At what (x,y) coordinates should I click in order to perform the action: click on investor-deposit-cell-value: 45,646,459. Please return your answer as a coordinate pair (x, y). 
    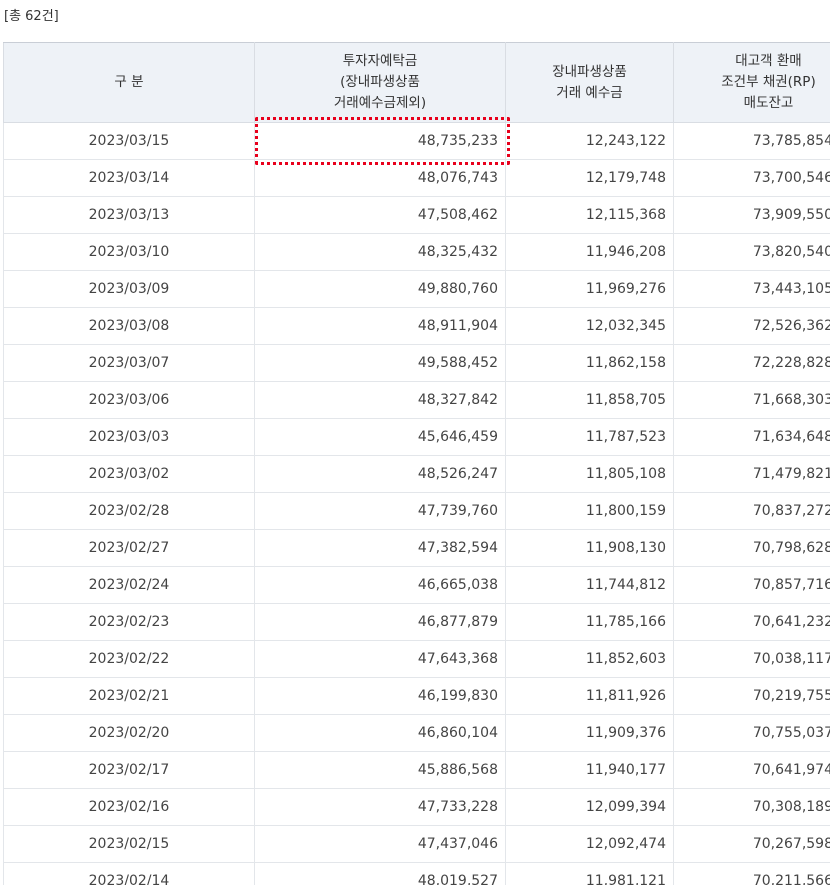
    Looking at the image, I should click on (457, 437).